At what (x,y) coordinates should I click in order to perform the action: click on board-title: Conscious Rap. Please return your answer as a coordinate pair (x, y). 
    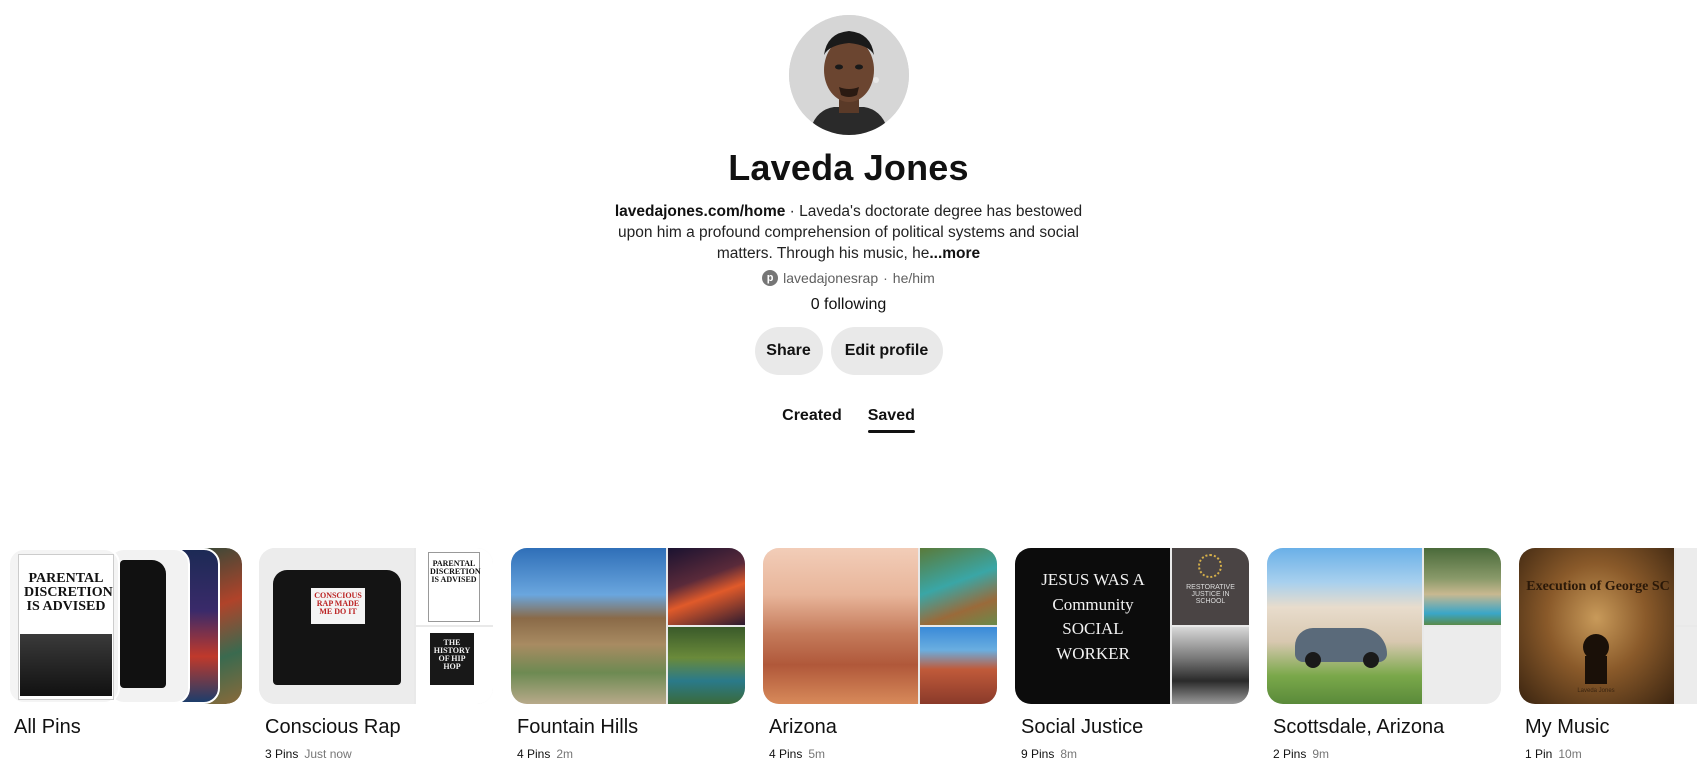
    Looking at the image, I should click on (333, 727).